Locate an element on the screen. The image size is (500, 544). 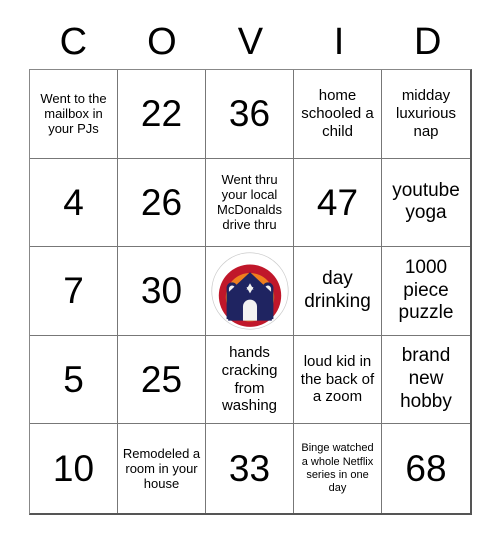
bingo-cell-r2c4: 47 is located at coordinates (338, 203).